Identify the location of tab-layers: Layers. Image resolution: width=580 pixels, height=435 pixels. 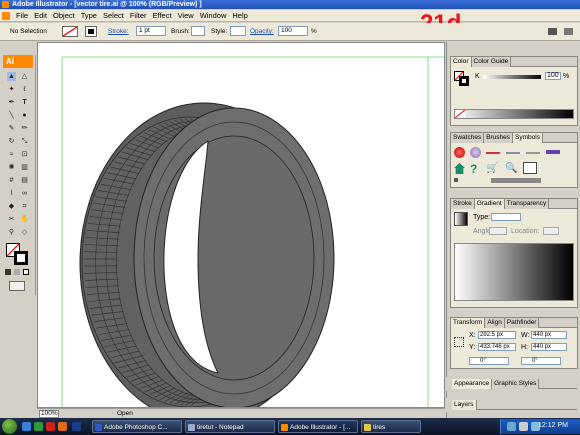
(464, 405).